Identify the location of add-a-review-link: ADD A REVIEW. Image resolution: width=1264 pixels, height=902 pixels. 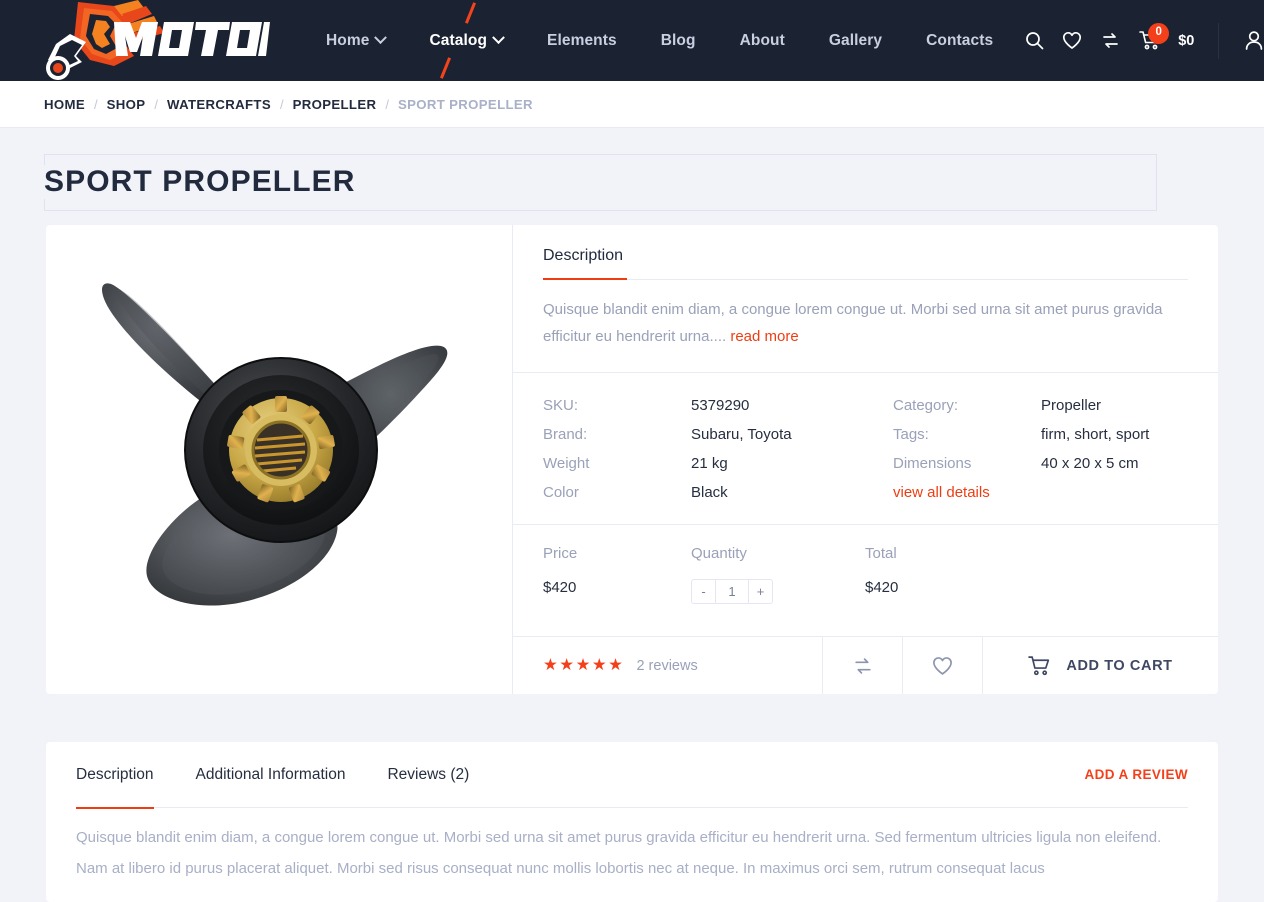
(1136, 774).